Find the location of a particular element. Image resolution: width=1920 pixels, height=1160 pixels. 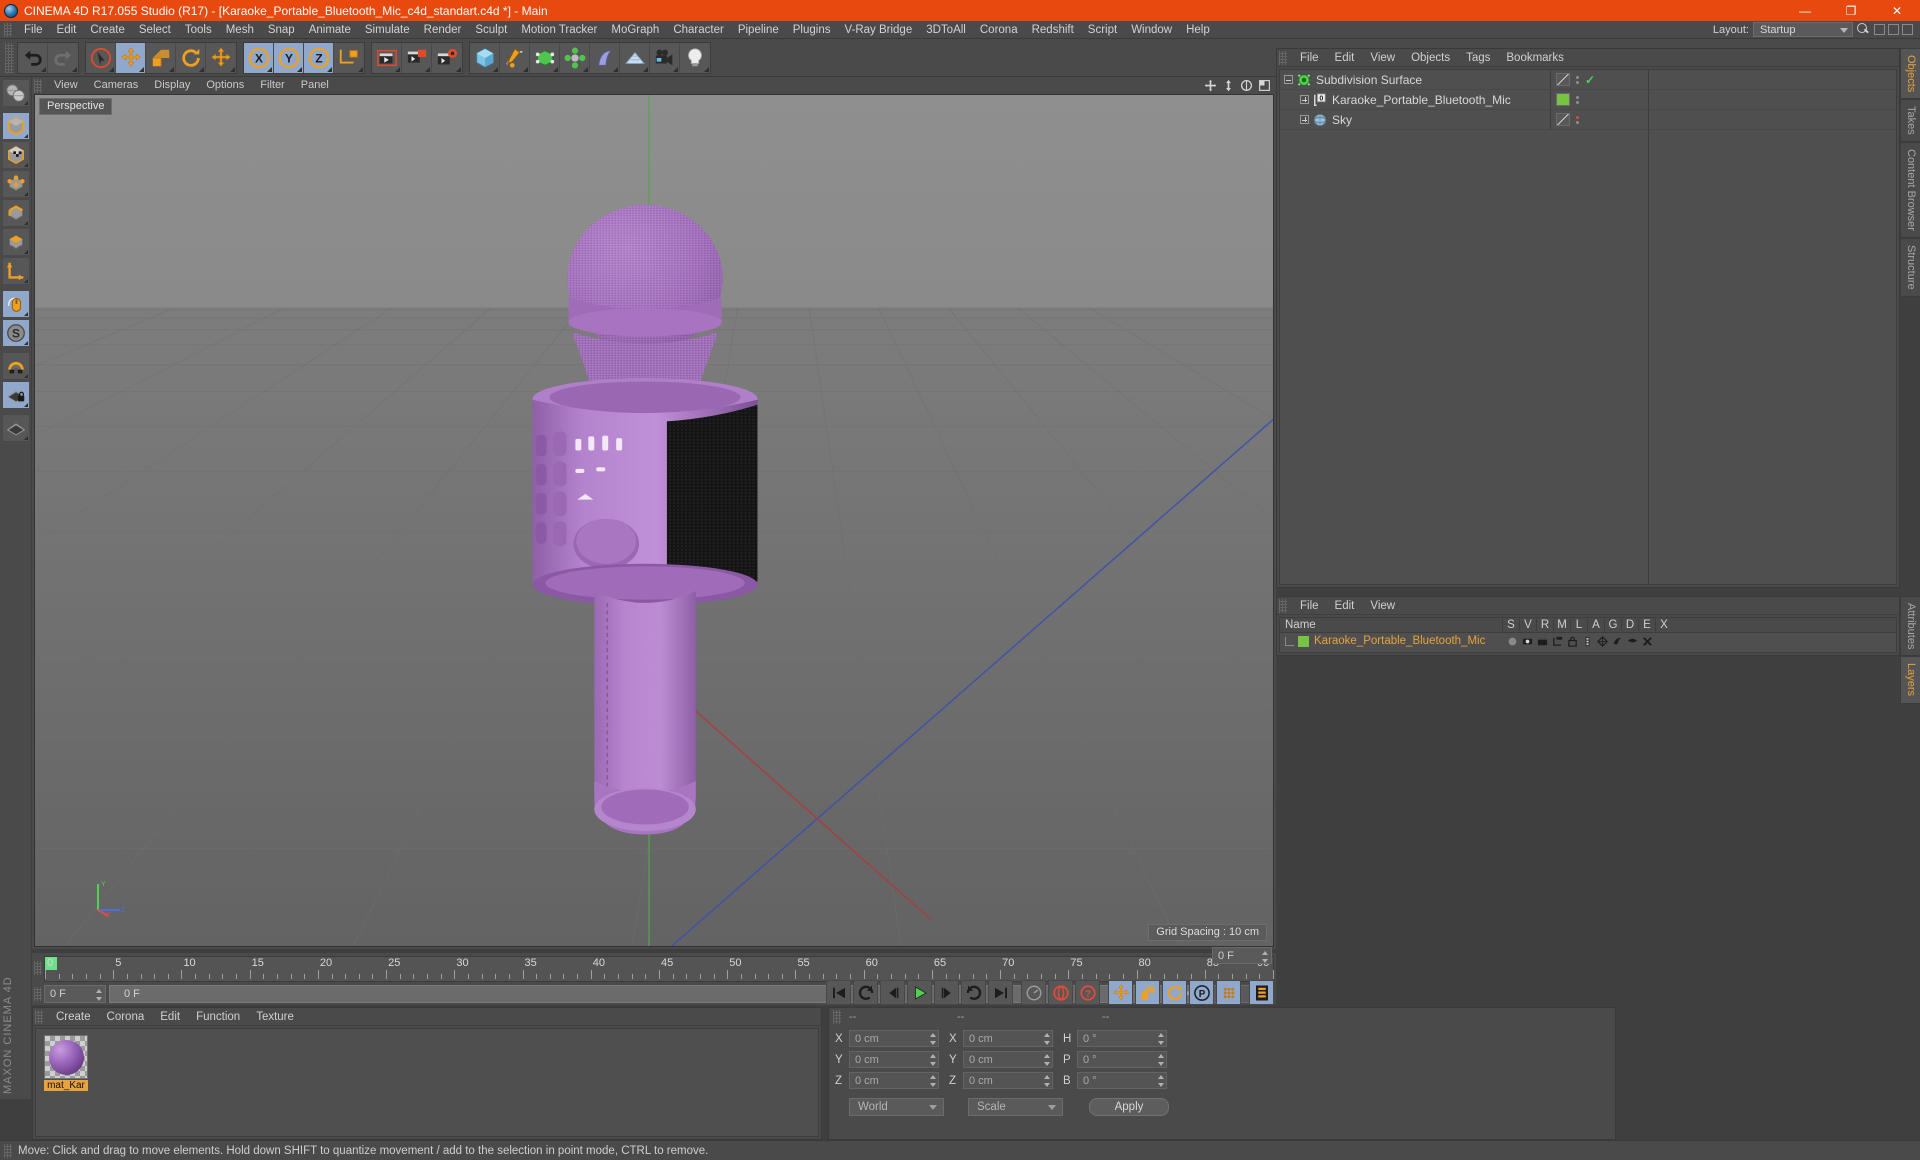

apply-button: Apply is located at coordinates (1129, 1106).